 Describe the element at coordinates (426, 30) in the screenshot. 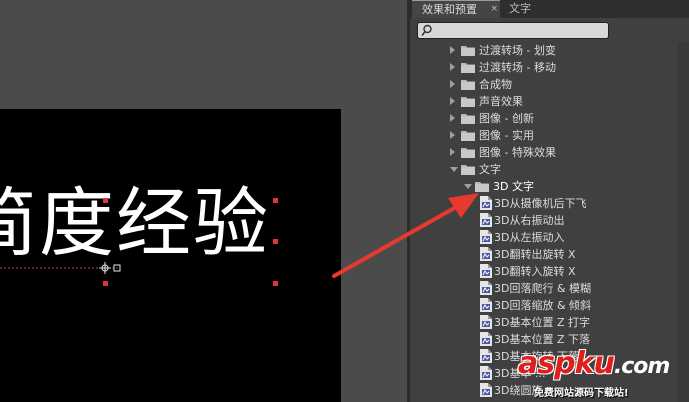

I see `search-icon` at that location.